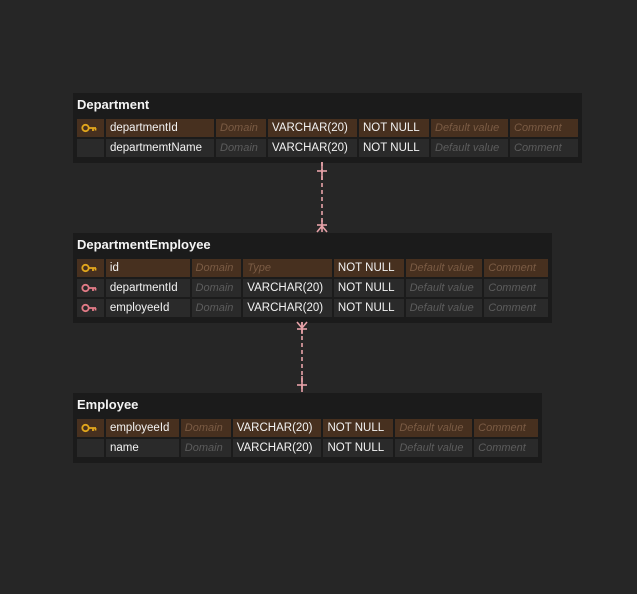 This screenshot has width=637, height=594. I want to click on relation-employee-to-department-employee, so click(302, 356).